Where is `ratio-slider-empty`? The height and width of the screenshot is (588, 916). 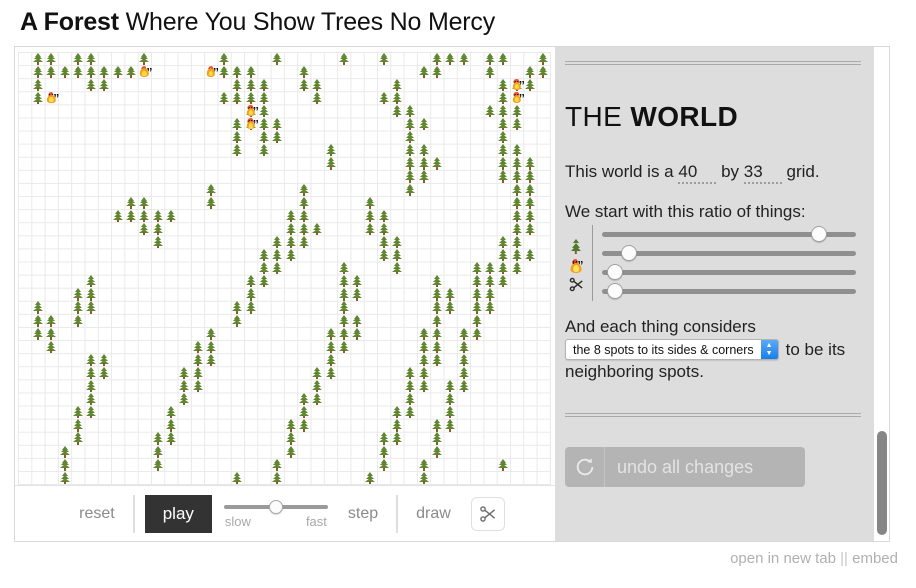
ratio-slider-empty is located at coordinates (715, 234).